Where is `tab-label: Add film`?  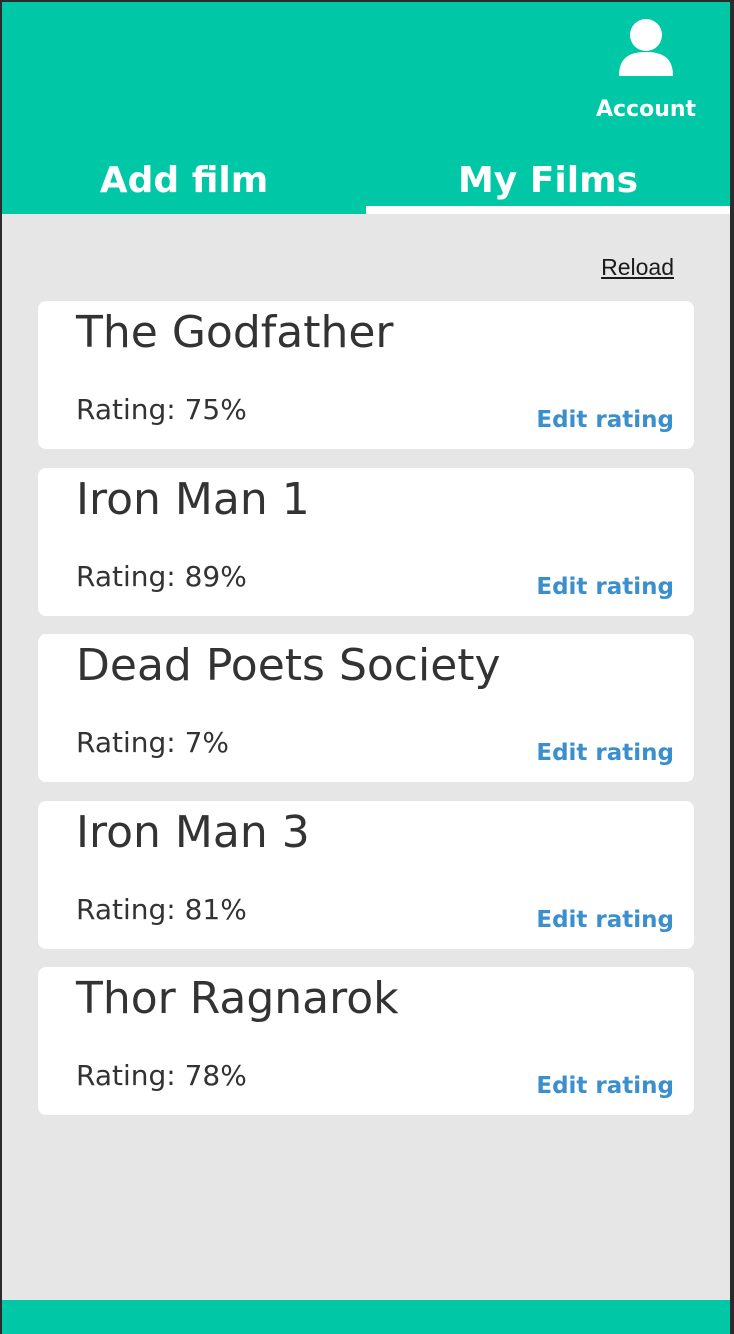
tab-label: Add film is located at coordinates (184, 180).